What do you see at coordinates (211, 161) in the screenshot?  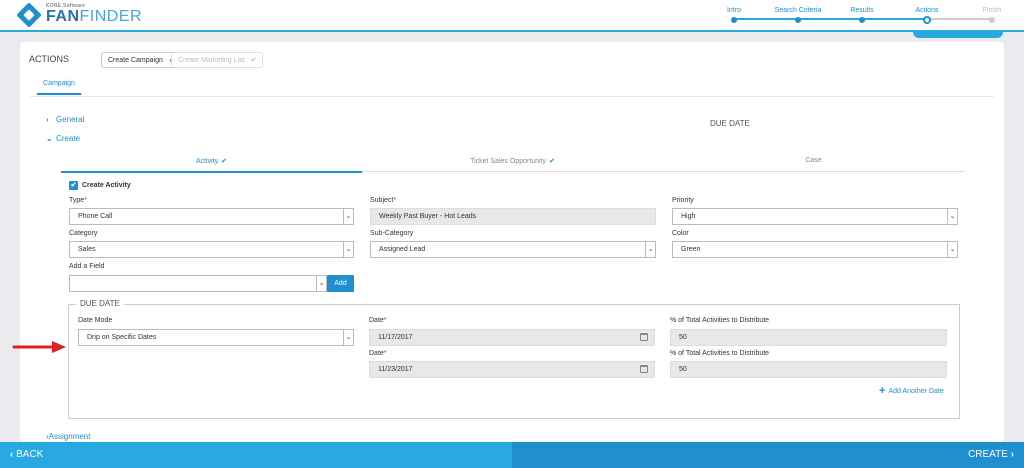 I see `tab-activity: Activity ✔` at bounding box center [211, 161].